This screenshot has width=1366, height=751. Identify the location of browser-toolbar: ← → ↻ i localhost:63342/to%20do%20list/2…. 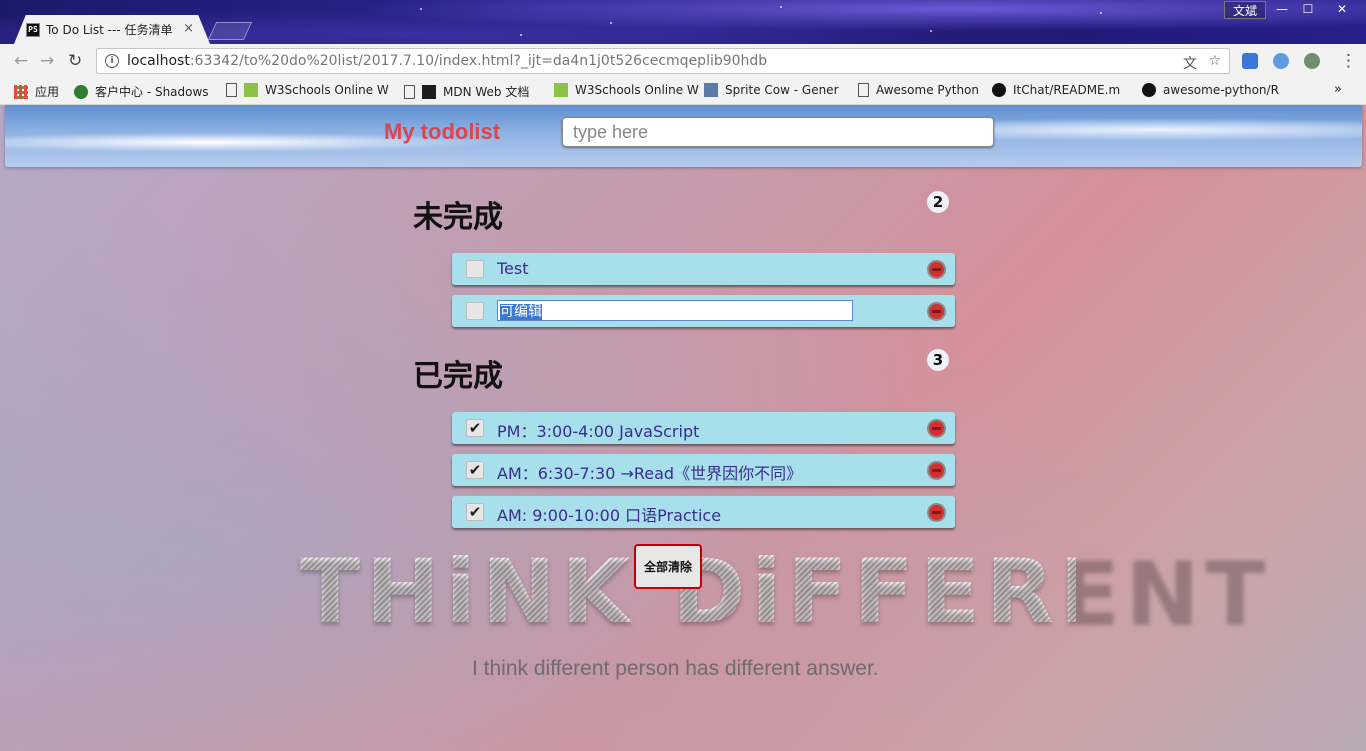
(683, 61).